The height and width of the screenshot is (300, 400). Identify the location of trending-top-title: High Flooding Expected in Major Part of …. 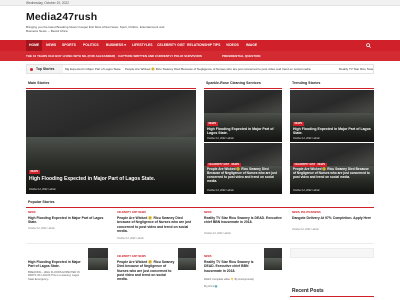
(332, 131).